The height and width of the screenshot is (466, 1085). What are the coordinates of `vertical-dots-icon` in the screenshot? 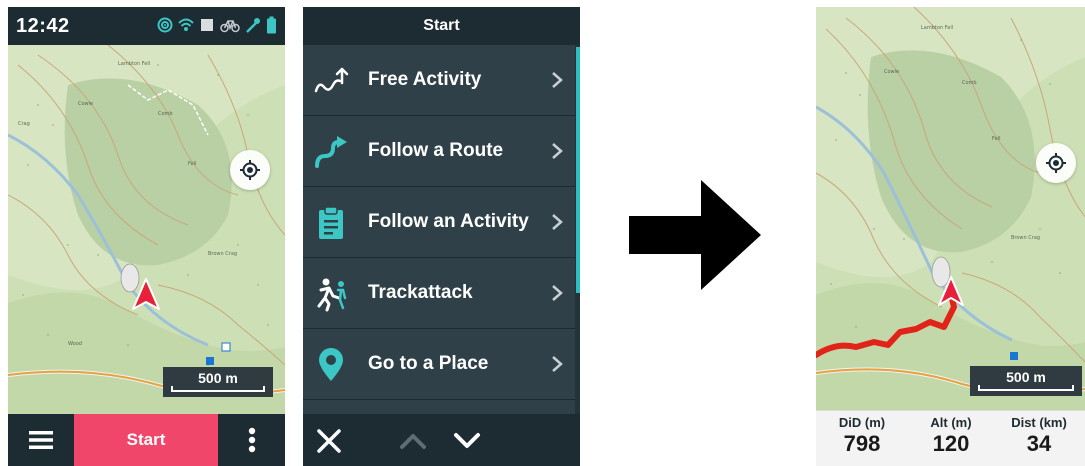 It's located at (251, 440).